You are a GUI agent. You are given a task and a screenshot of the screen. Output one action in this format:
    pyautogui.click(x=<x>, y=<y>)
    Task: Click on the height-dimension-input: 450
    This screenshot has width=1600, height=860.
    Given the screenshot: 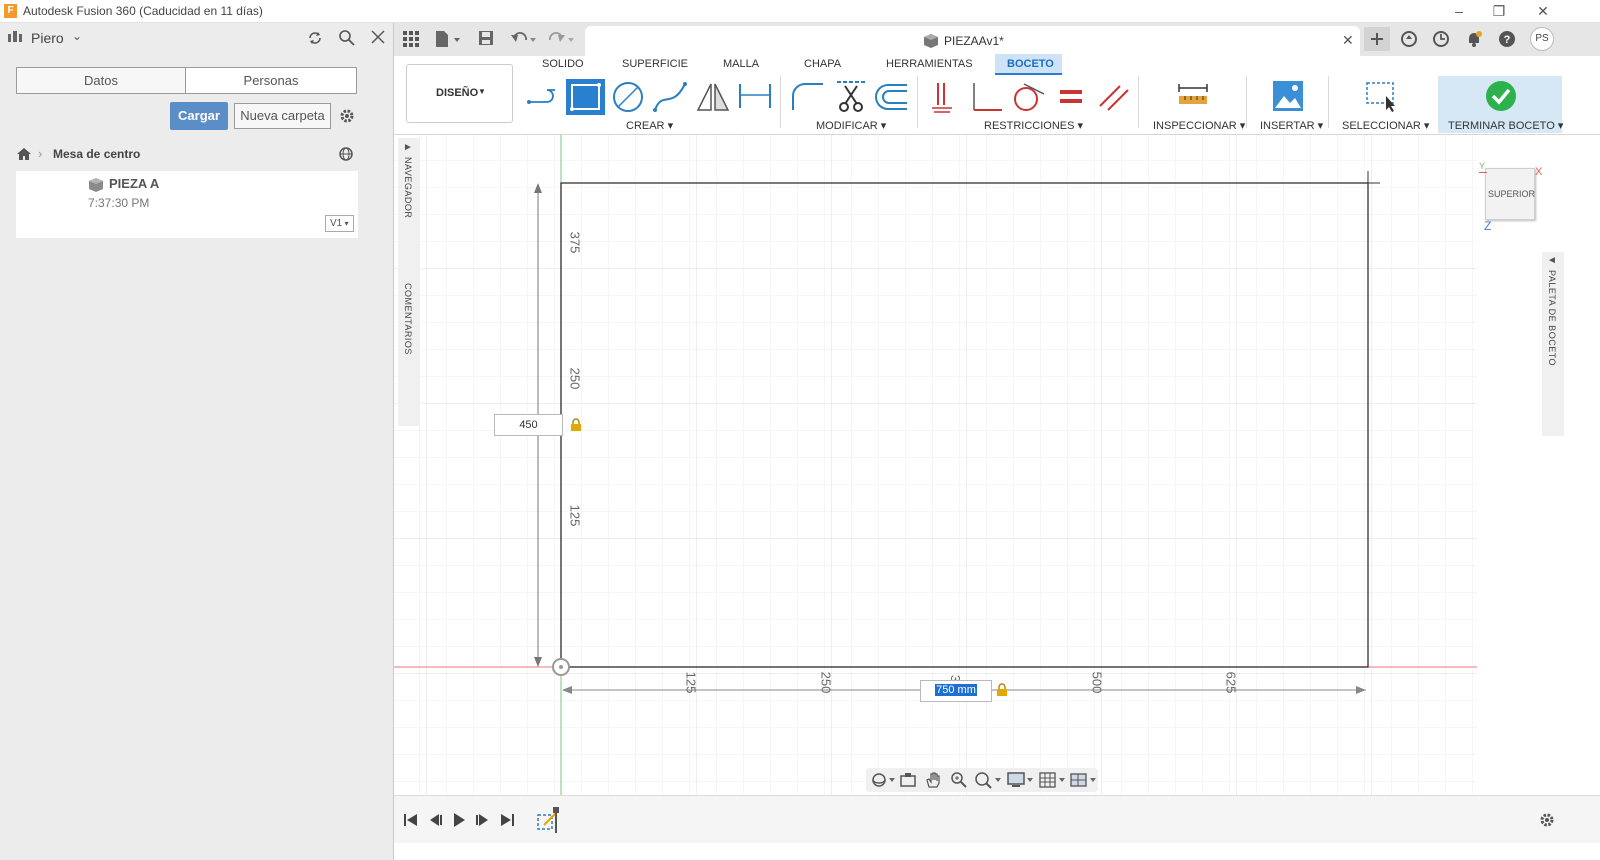 What is the action you would take?
    pyautogui.click(x=528, y=425)
    